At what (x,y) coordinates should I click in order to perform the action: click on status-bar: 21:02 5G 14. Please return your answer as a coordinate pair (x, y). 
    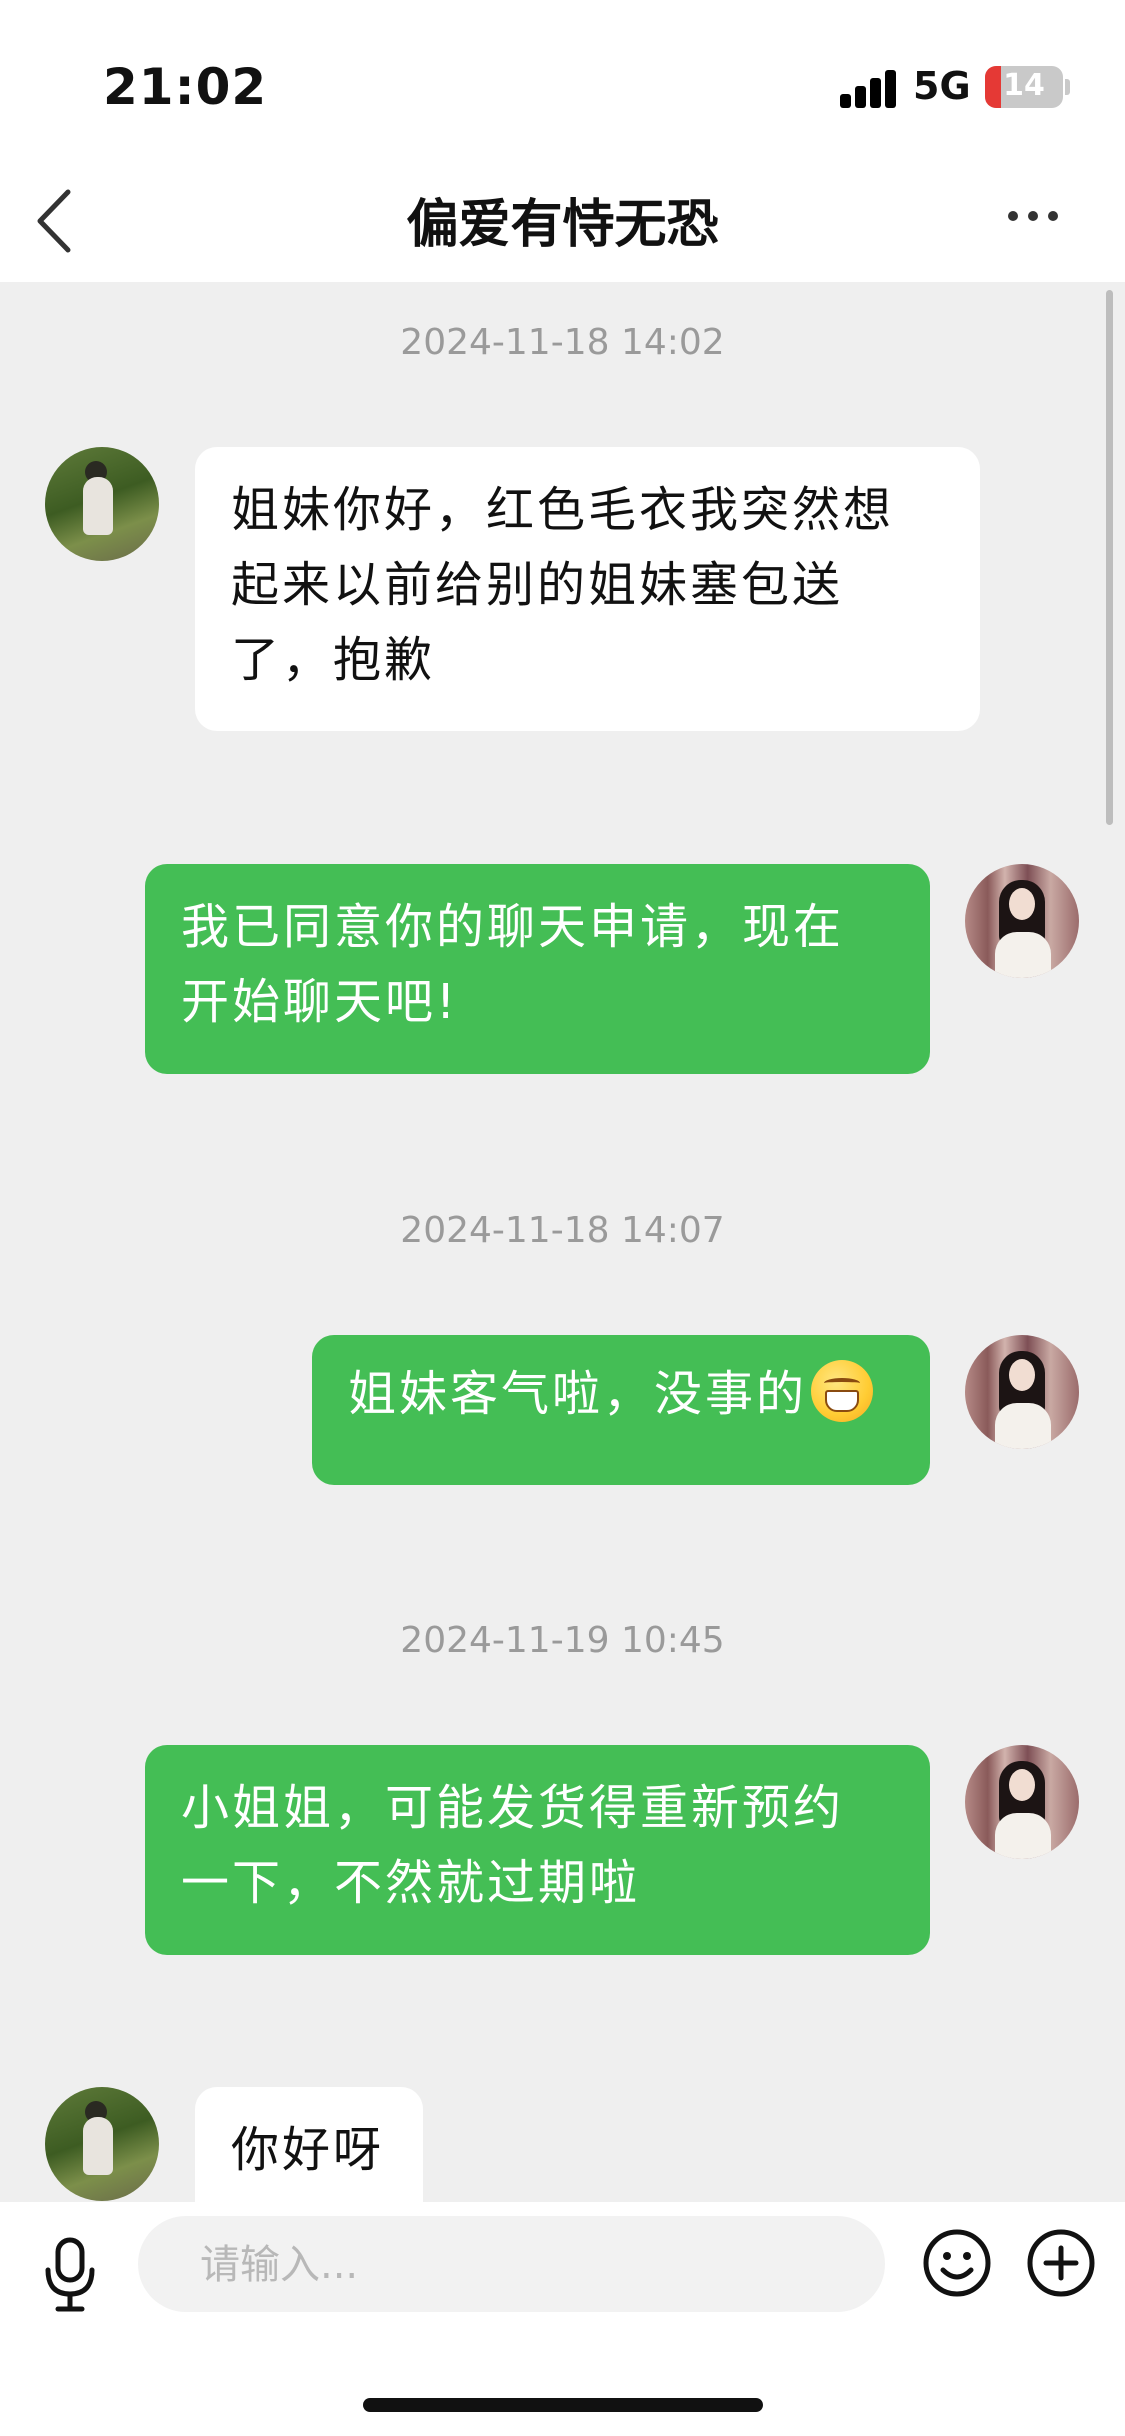
    Looking at the image, I should click on (562, 80).